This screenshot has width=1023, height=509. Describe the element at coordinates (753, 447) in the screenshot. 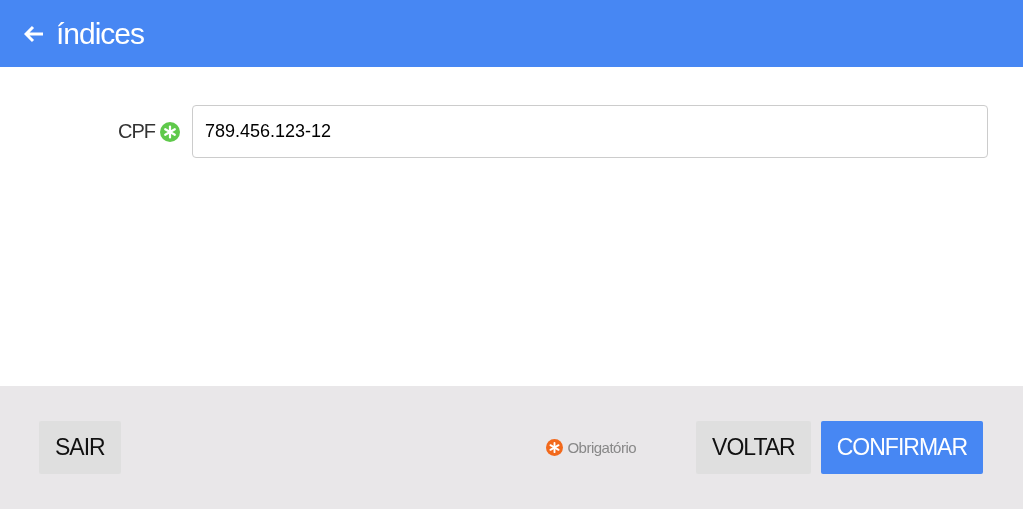

I see `button: VOLTAR` at that location.